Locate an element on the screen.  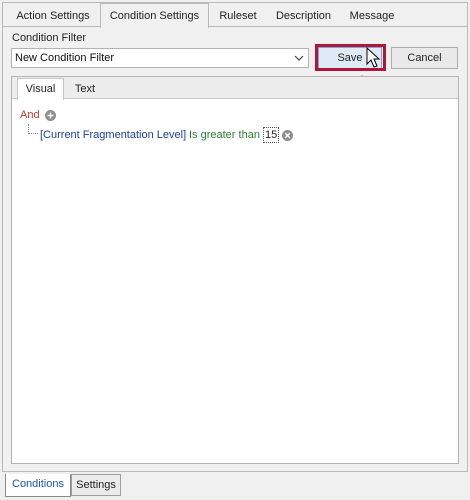
tab-message: Message is located at coordinates (372, 16).